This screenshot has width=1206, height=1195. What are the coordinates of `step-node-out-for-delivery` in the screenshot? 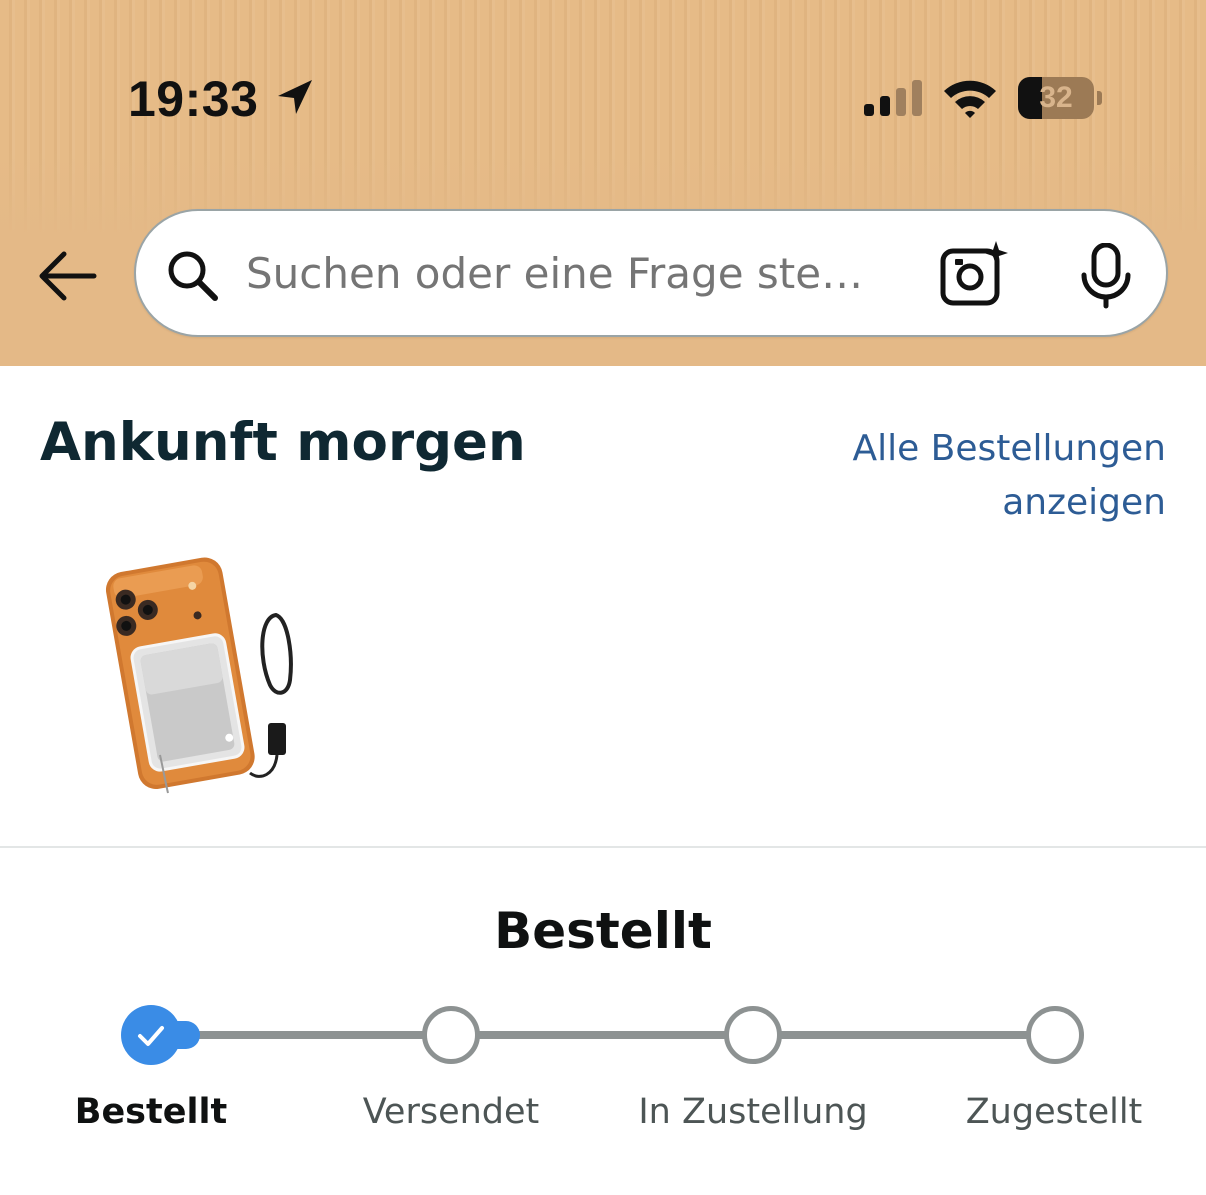 It's located at (753, 1035).